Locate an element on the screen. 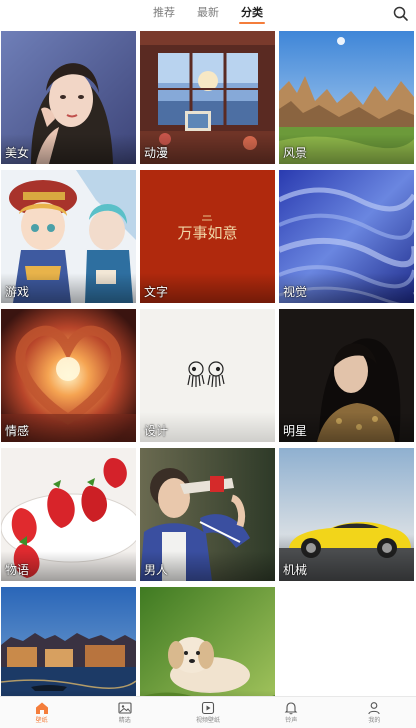  search-button is located at coordinates (401, 14).